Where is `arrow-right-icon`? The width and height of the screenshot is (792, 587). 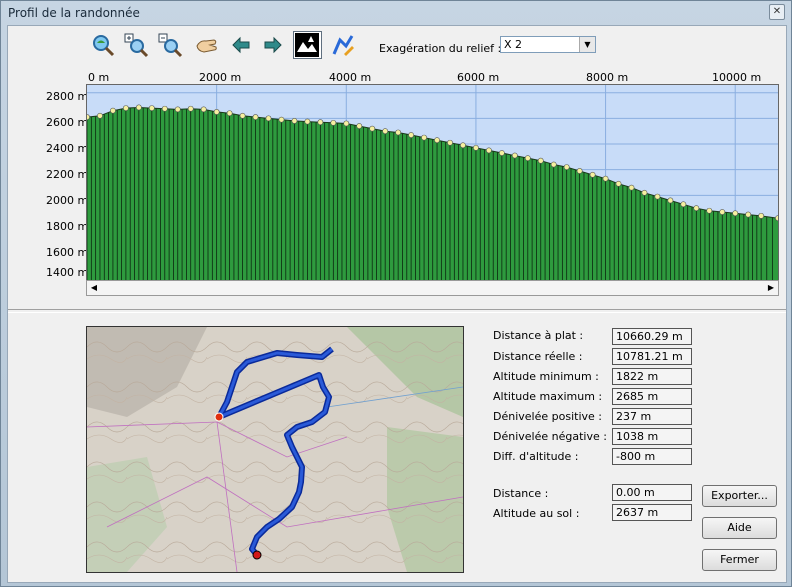 arrow-right-icon is located at coordinates (273, 45).